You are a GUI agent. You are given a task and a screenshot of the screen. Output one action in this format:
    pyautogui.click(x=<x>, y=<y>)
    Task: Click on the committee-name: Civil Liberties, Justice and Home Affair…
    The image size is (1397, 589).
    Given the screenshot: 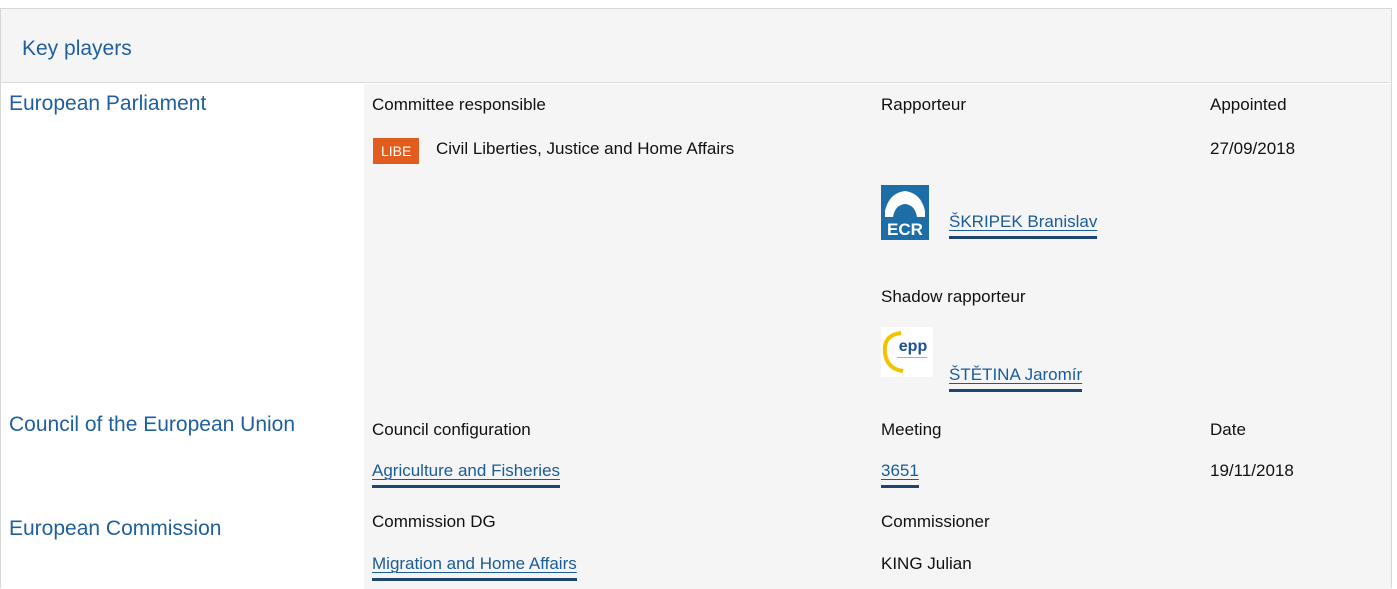 What is the action you would take?
    pyautogui.click(x=585, y=148)
    